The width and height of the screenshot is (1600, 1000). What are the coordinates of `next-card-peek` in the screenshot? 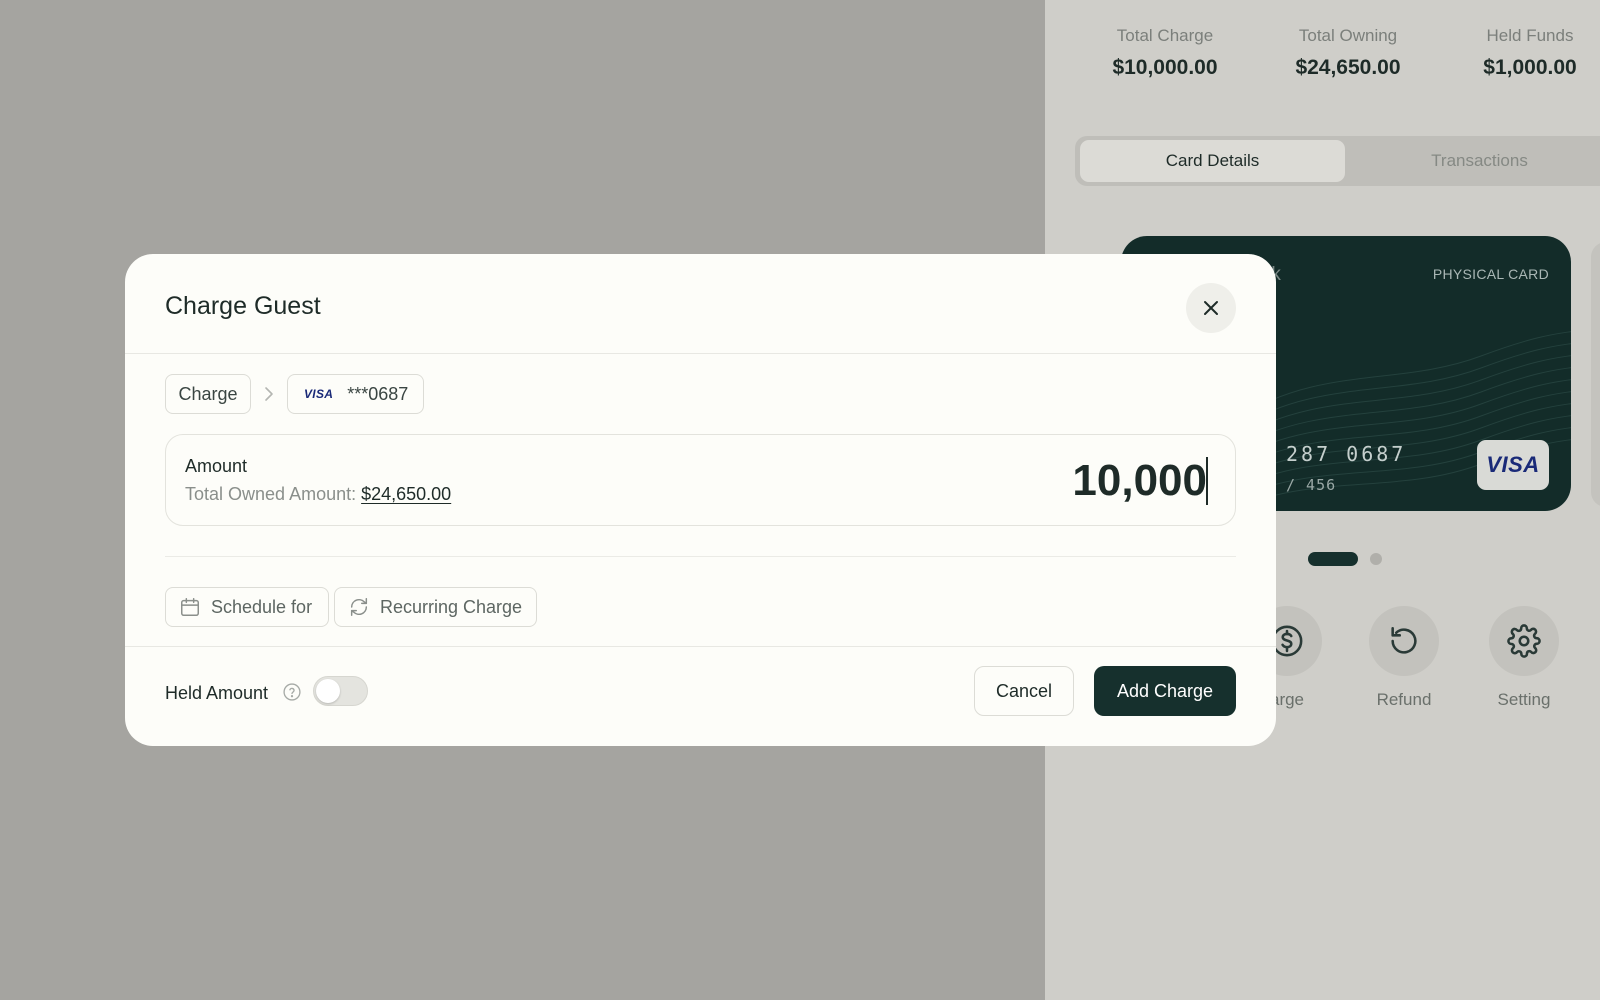 It's located at (1595, 374).